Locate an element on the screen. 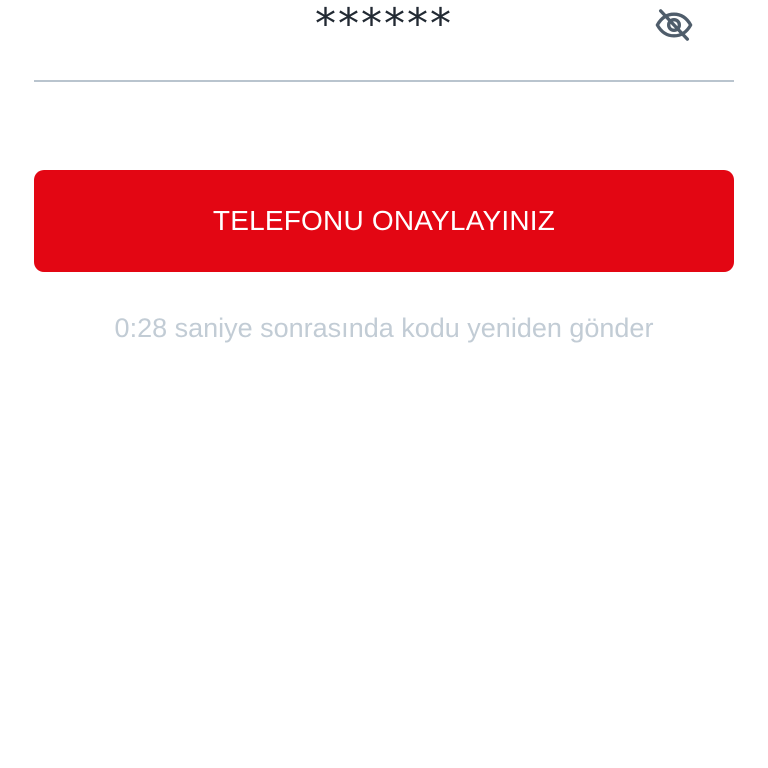 The image size is (768, 768). verification-code-value: ****** is located at coordinates (384, 24).